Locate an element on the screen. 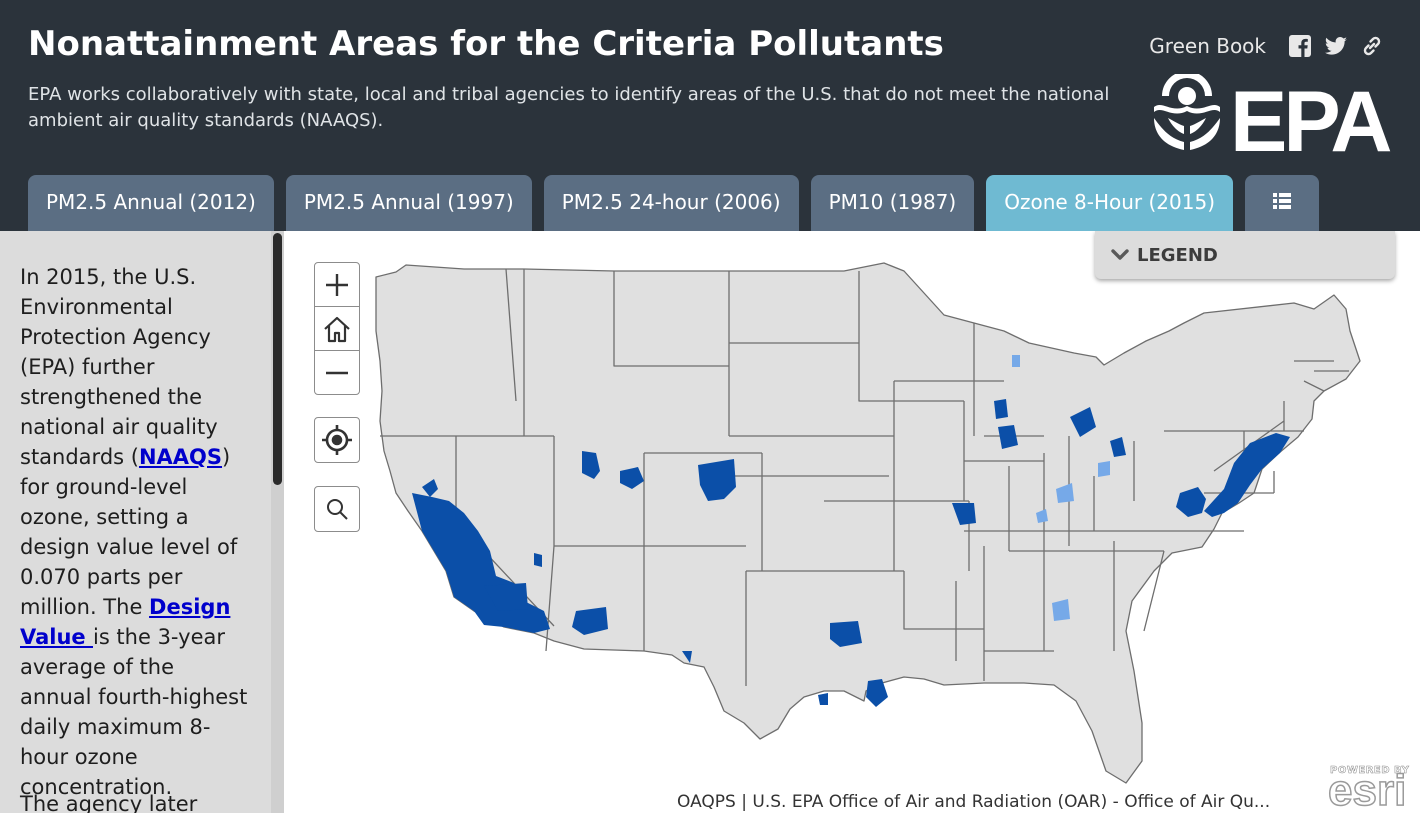 The height and width of the screenshot is (813, 1420). tab-pm25-annual-2012: PM2.5 Annual (2012) is located at coordinates (151, 203).